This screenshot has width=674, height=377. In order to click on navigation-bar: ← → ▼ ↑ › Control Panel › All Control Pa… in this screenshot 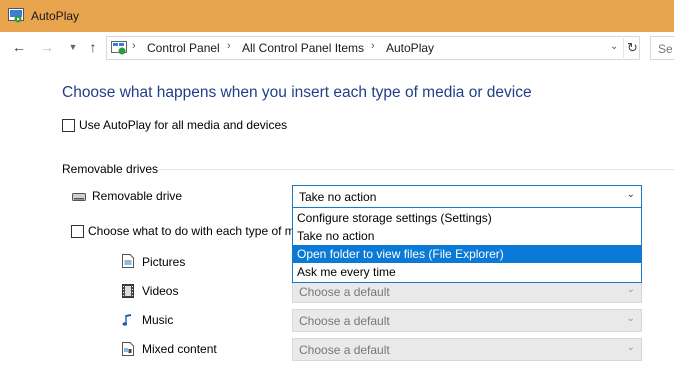, I will do `click(337, 48)`.